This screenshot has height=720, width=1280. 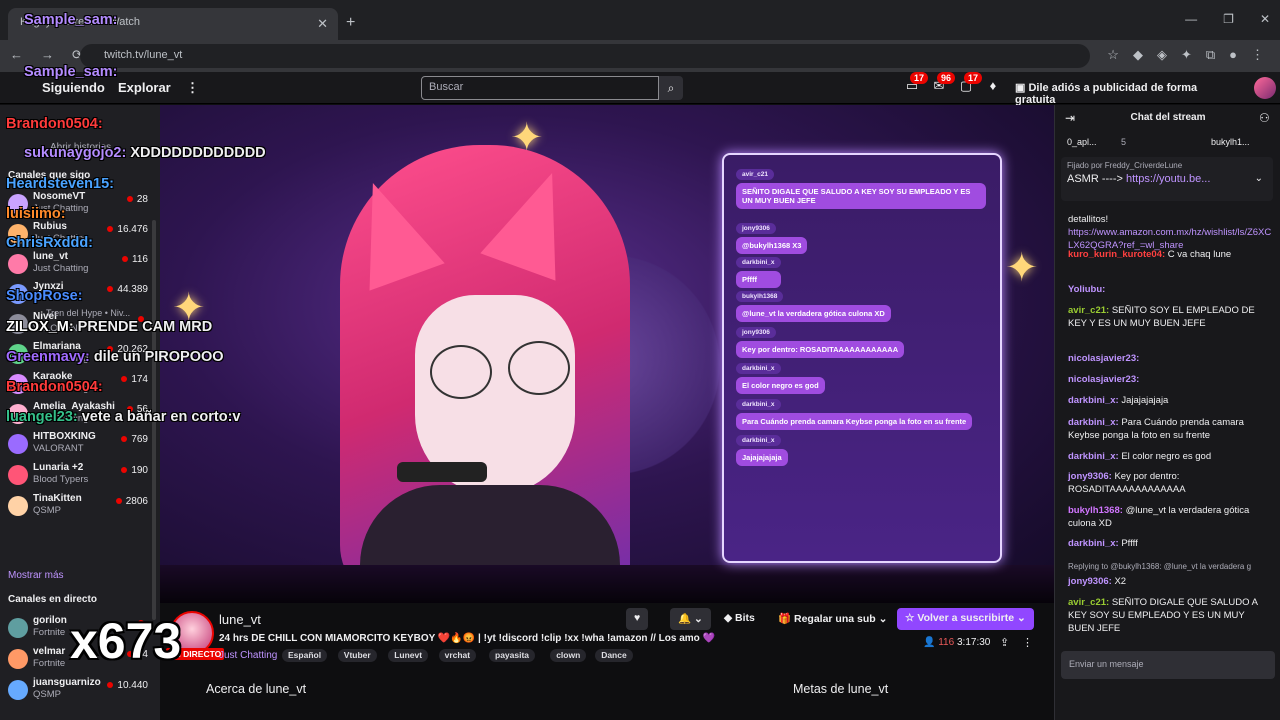 What do you see at coordinates (671, 88) in the screenshot?
I see `search-icon: ⌕` at bounding box center [671, 88].